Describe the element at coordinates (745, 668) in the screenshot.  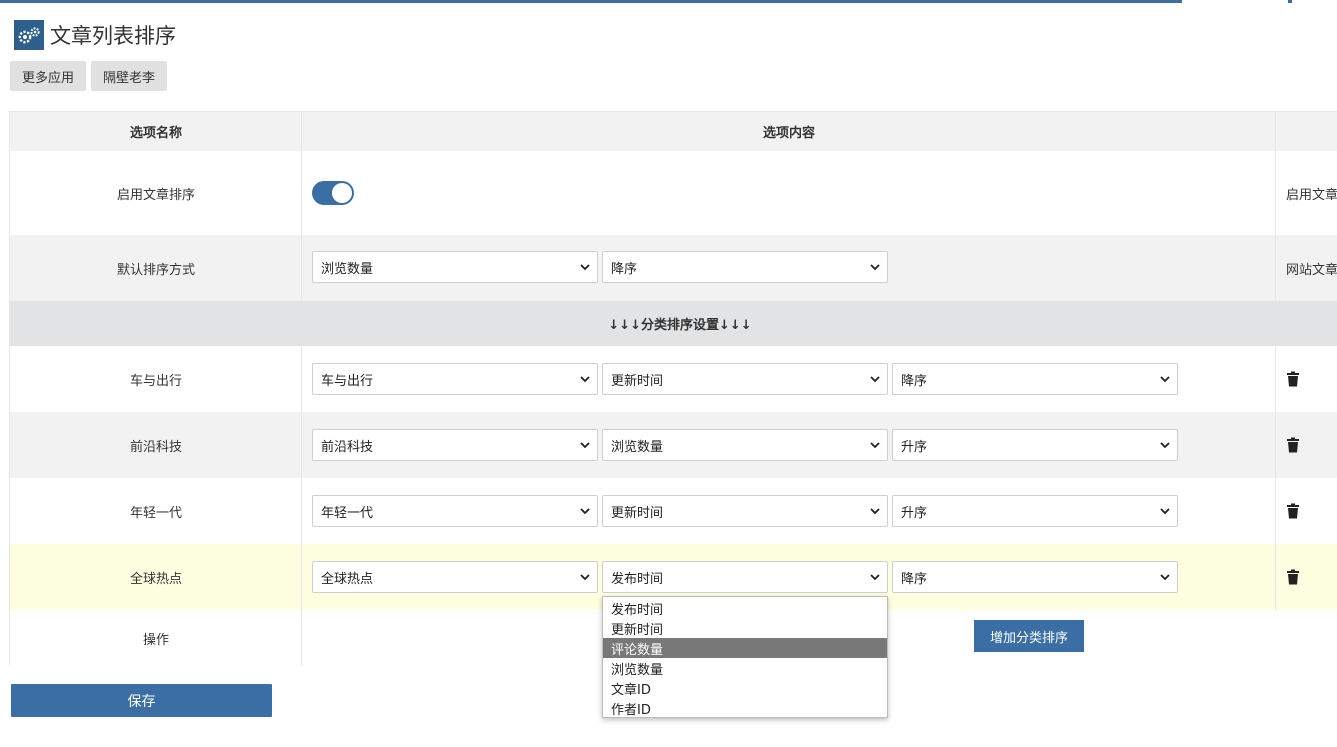
I see `dropdown-option: 浏览数量` at that location.